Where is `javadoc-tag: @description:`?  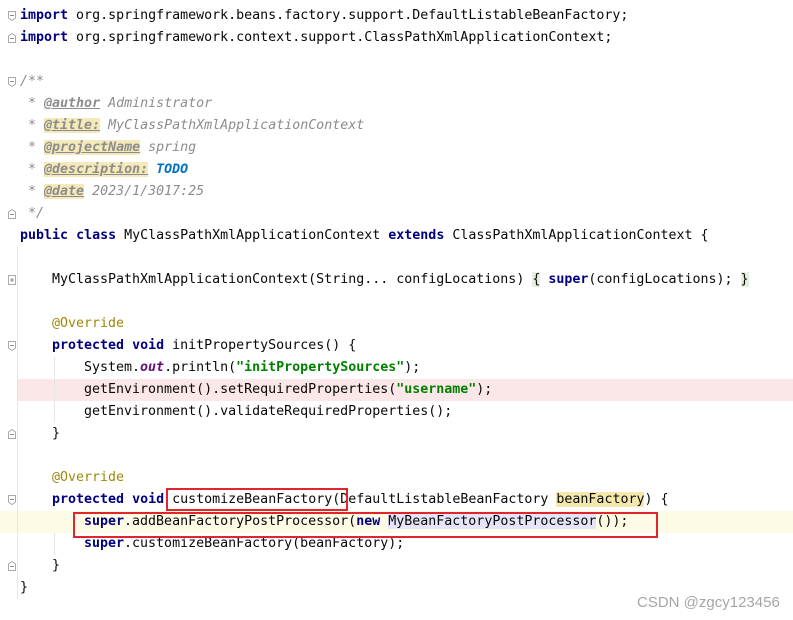 javadoc-tag: @description: is located at coordinates (96, 169).